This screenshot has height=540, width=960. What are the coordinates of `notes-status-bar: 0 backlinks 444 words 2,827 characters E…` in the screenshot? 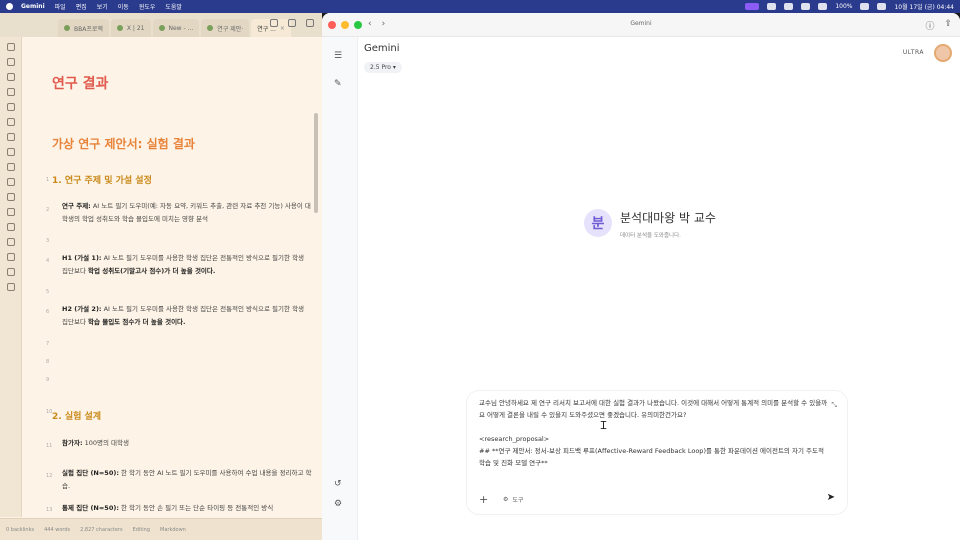 It's located at (161, 529).